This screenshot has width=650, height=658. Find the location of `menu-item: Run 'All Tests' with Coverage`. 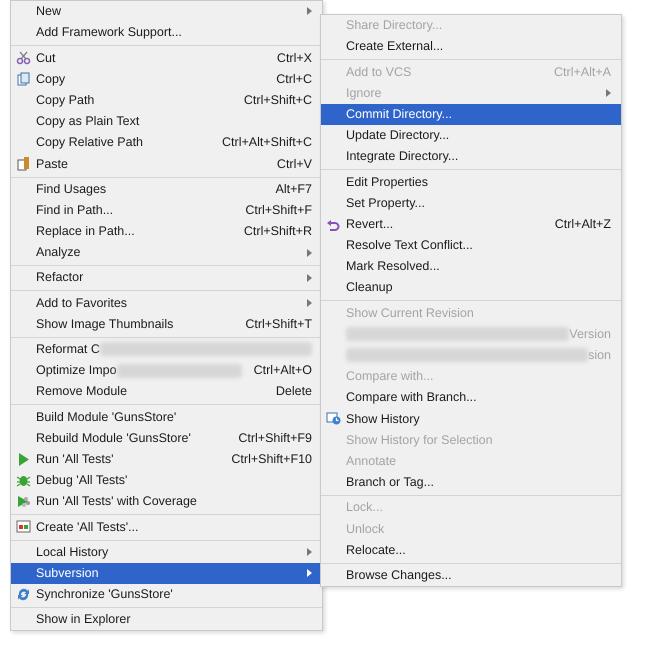

menu-item: Run 'All Tests' with Coverage is located at coordinates (166, 501).